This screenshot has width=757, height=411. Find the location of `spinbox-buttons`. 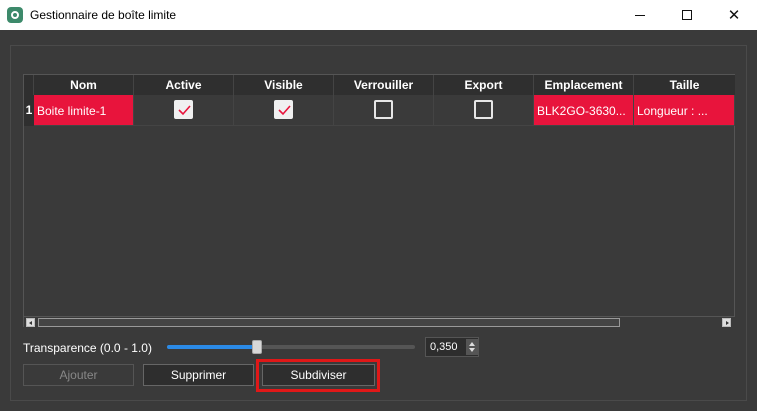

spinbox-buttons is located at coordinates (472, 347).